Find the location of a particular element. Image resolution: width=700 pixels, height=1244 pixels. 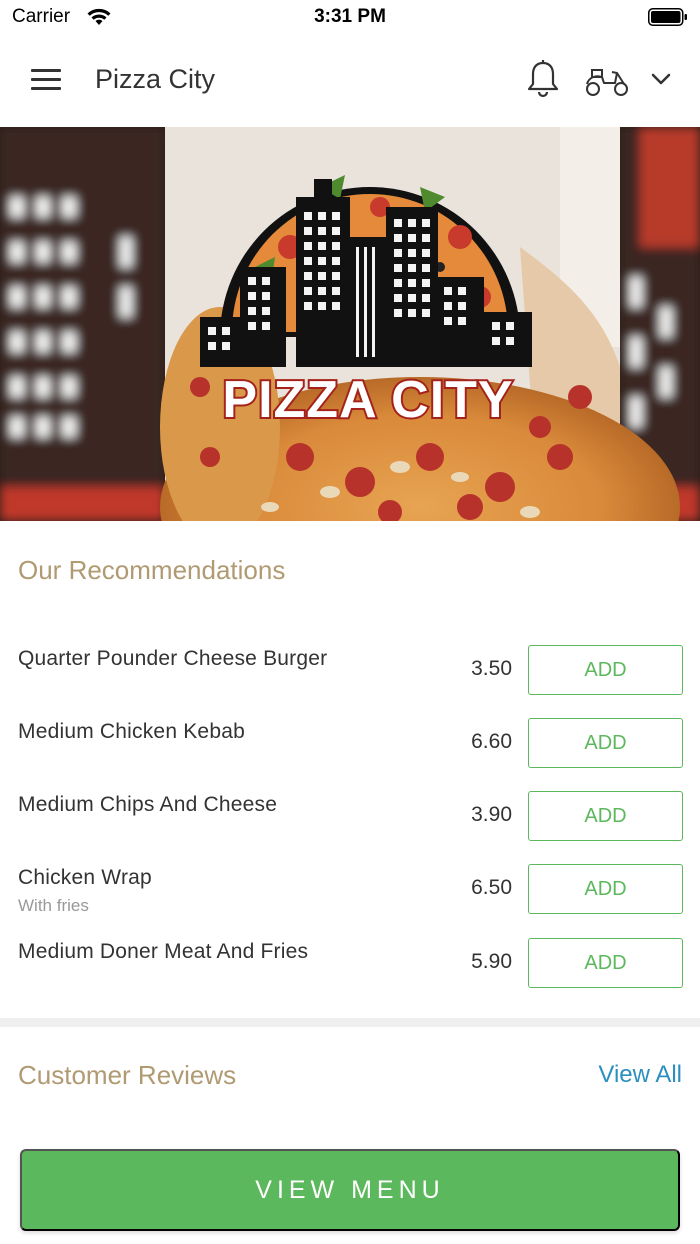

item-price: 6.60 is located at coordinates (491, 741).